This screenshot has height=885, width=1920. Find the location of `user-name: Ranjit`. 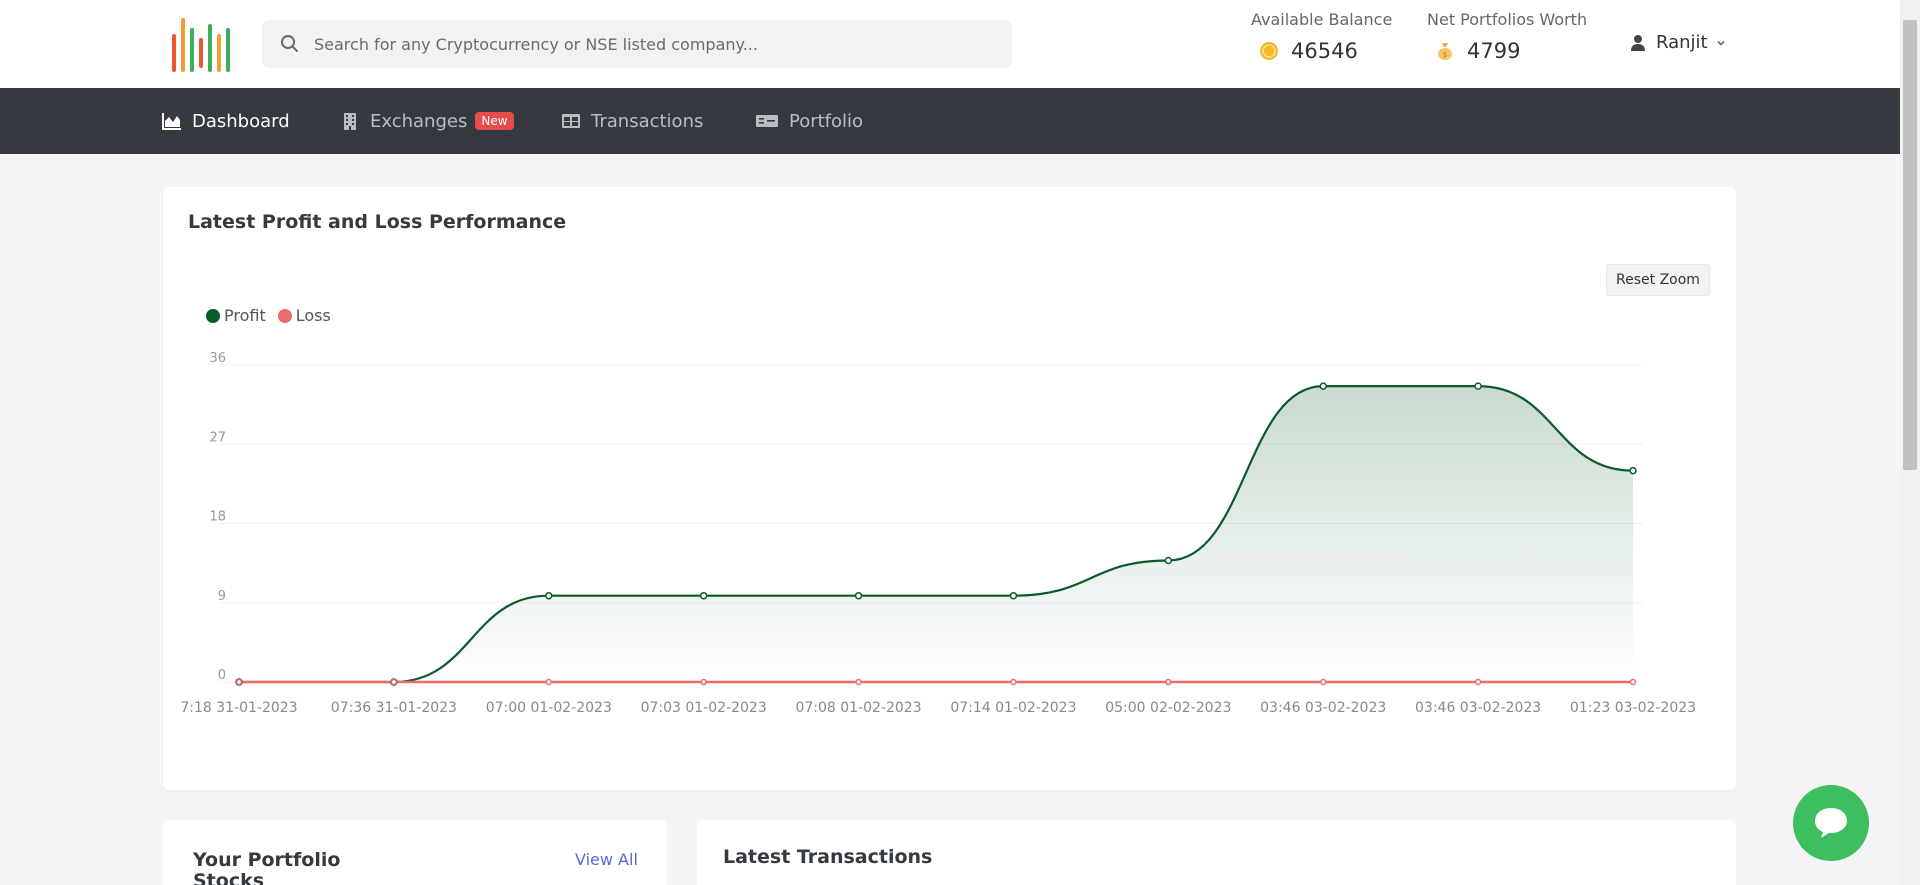

user-name: Ranjit is located at coordinates (1682, 42).